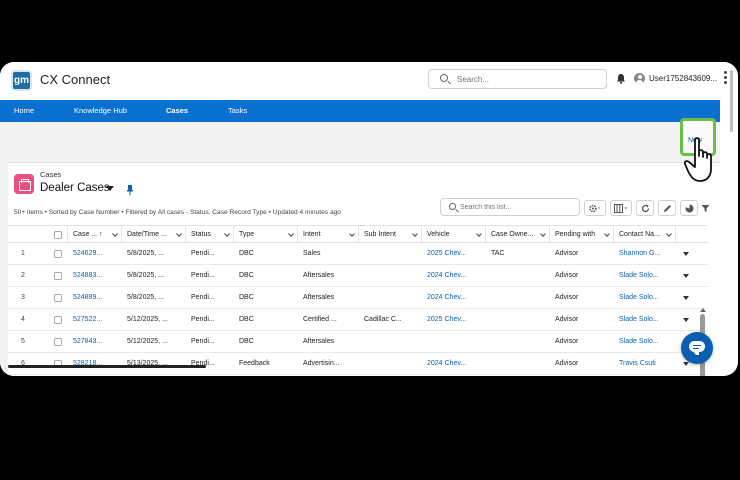  What do you see at coordinates (731, 101) in the screenshot?
I see `page-scrollbar` at bounding box center [731, 101].